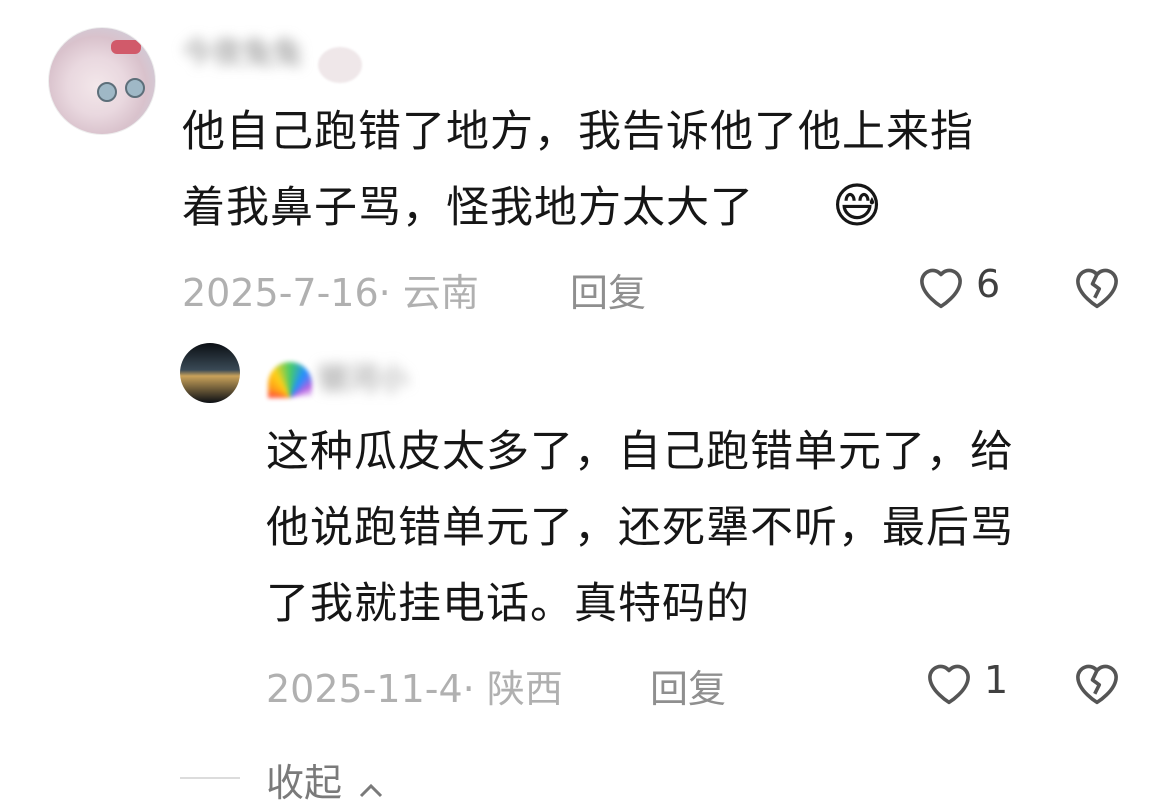 This screenshot has height=808, width=1169. What do you see at coordinates (996, 680) in the screenshot?
I see `like-count: 1` at bounding box center [996, 680].